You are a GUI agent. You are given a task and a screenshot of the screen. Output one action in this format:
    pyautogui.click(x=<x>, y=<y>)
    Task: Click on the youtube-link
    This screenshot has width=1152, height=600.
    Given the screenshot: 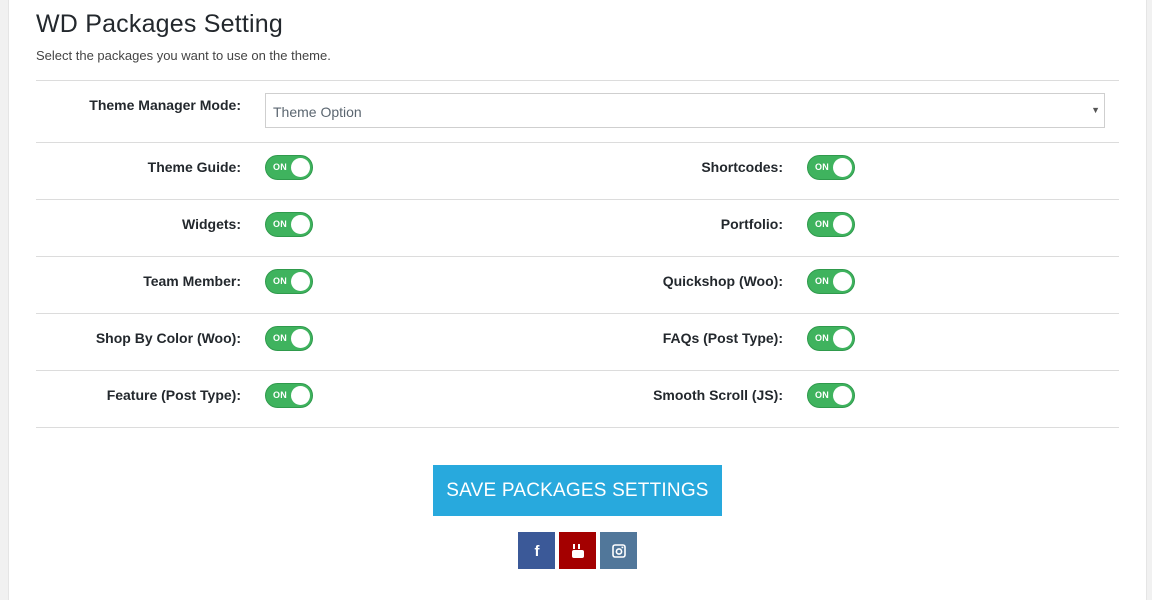 What is the action you would take?
    pyautogui.click(x=577, y=550)
    